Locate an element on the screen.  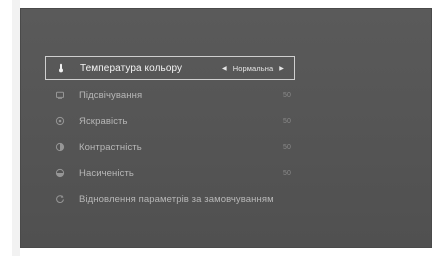
left-arrow-icon: ◀ is located at coordinates (224, 68).